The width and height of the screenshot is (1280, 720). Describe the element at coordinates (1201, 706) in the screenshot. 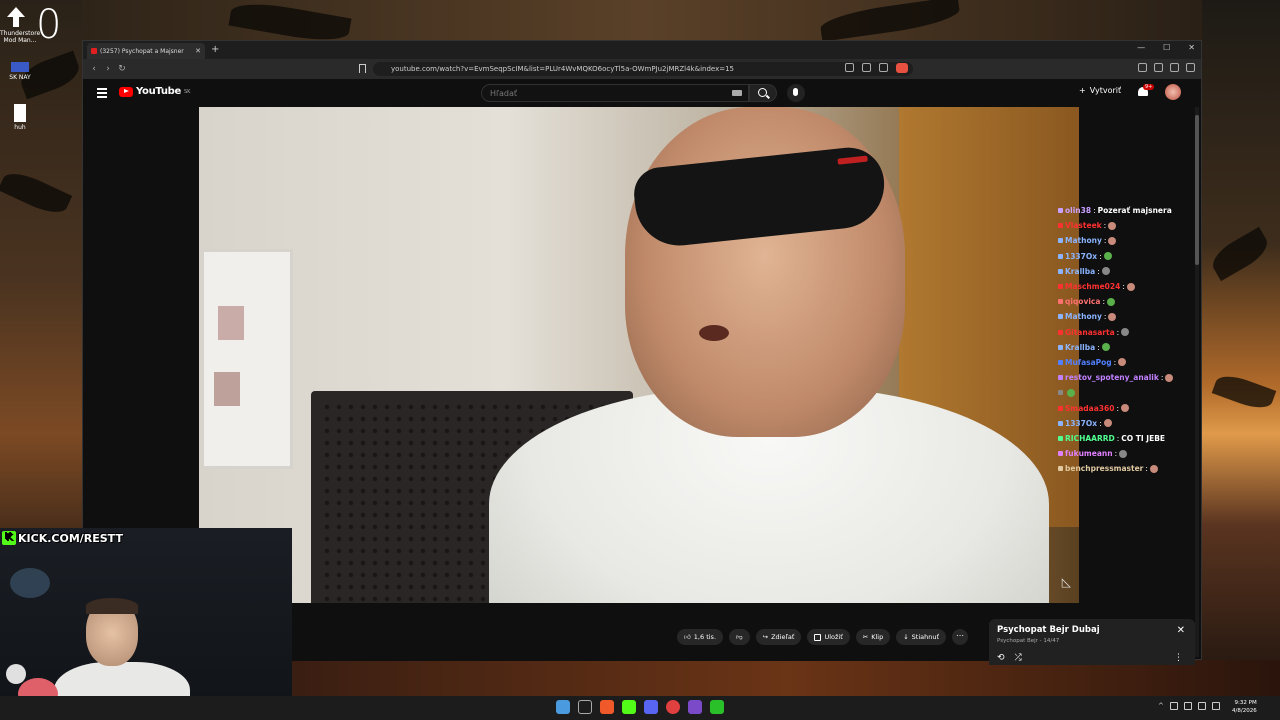

I see `network-icon` at that location.